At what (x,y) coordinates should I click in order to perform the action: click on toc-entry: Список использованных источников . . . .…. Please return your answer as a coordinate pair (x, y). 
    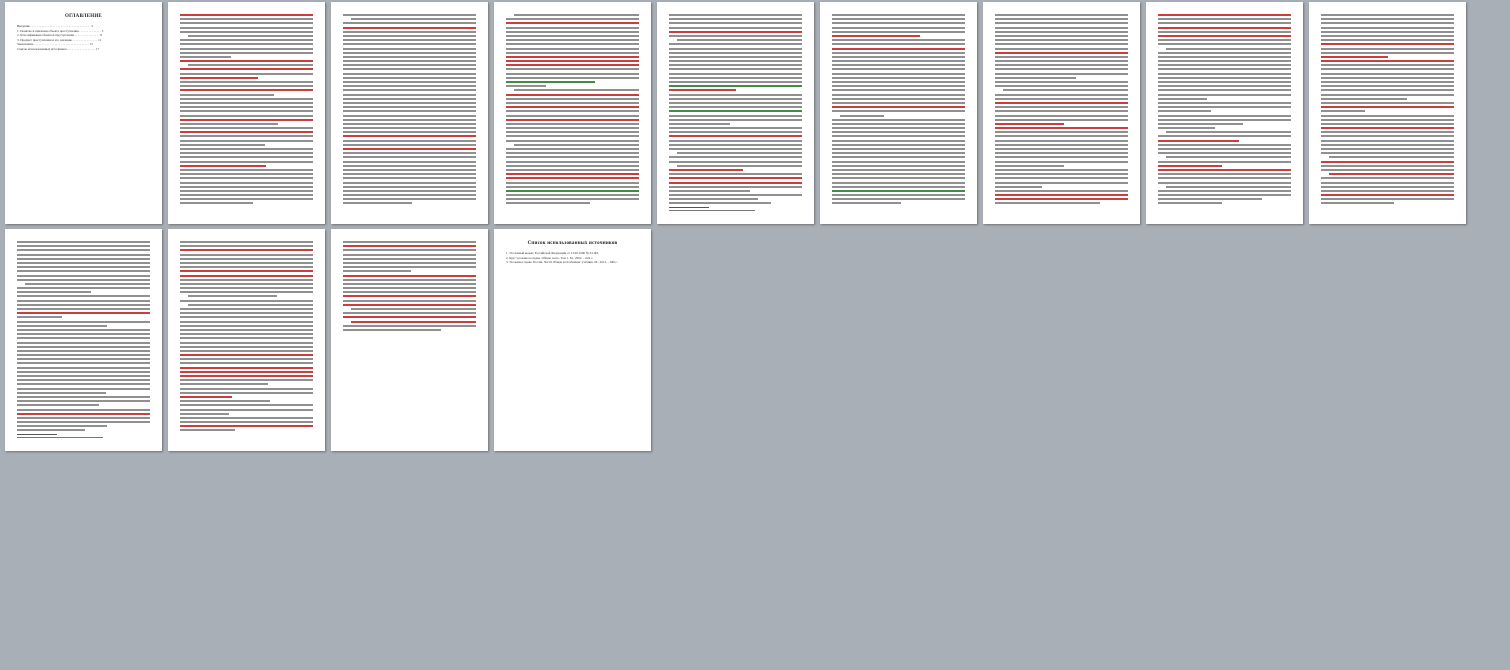
    Looking at the image, I should click on (83, 49).